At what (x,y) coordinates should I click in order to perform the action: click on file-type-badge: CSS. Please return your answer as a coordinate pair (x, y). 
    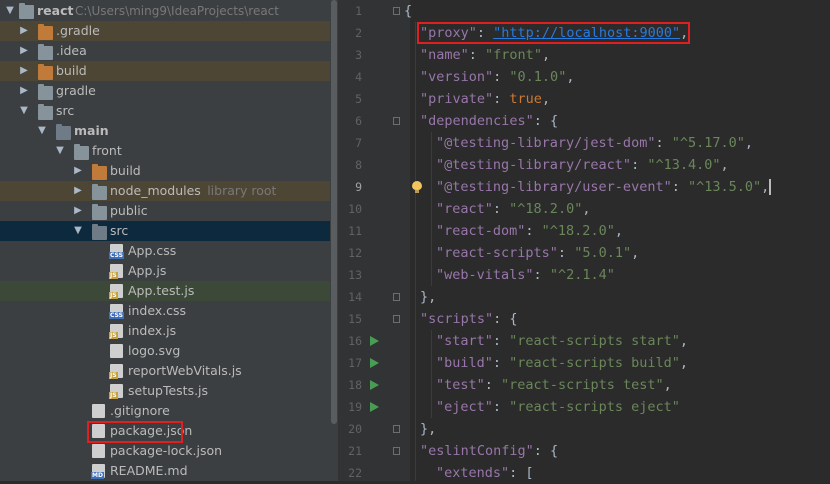
    Looking at the image, I should click on (116, 315).